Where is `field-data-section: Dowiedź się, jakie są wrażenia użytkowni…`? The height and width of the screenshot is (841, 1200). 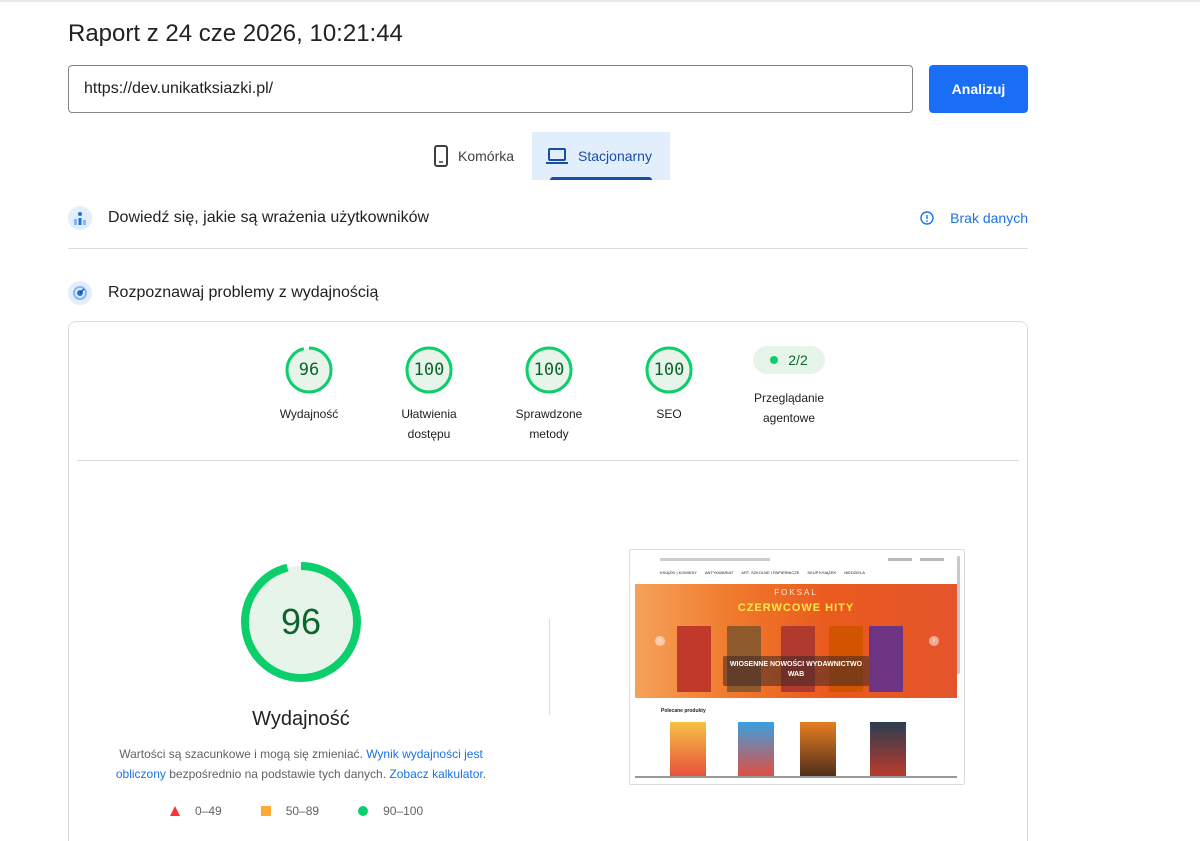
field-data-section: Dowiedź się, jakie są wrażenia użytkowni… is located at coordinates (548, 218).